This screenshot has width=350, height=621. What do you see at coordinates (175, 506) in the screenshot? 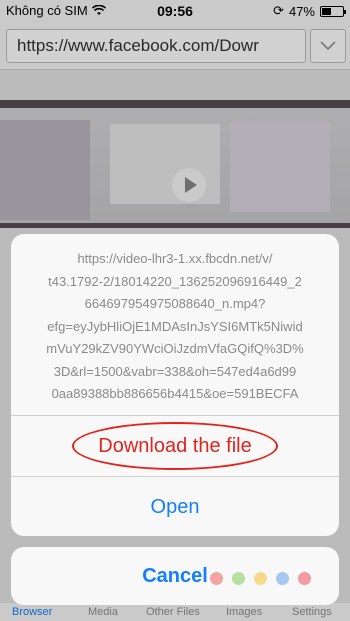
I see `open-button: Open` at bounding box center [175, 506].